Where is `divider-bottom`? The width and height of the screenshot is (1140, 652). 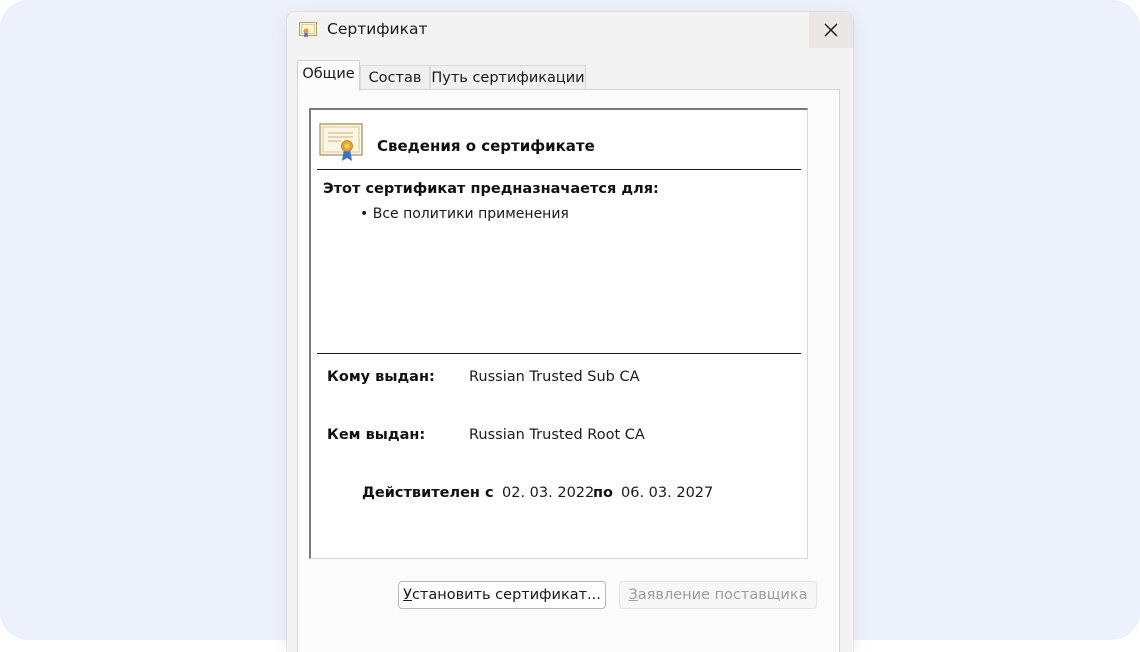 divider-bottom is located at coordinates (559, 353).